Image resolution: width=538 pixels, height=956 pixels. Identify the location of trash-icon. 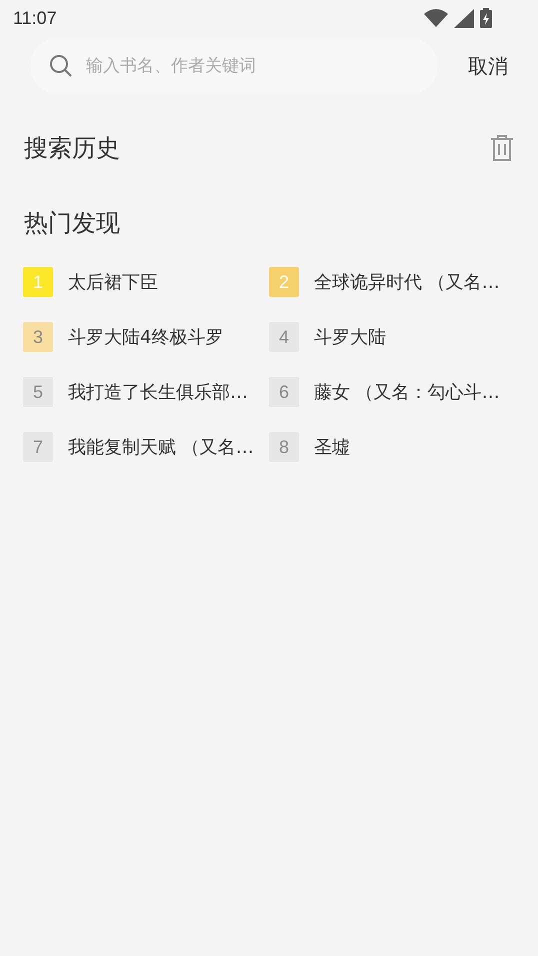
(502, 148).